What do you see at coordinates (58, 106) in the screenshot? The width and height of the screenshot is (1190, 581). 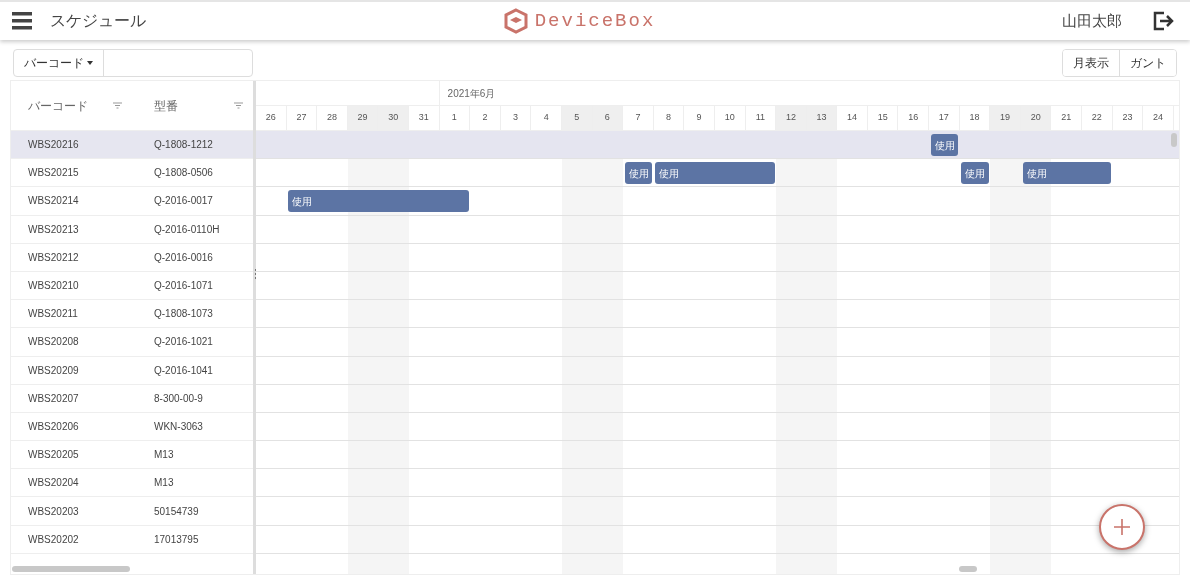 I see `column-header: バーコード` at bounding box center [58, 106].